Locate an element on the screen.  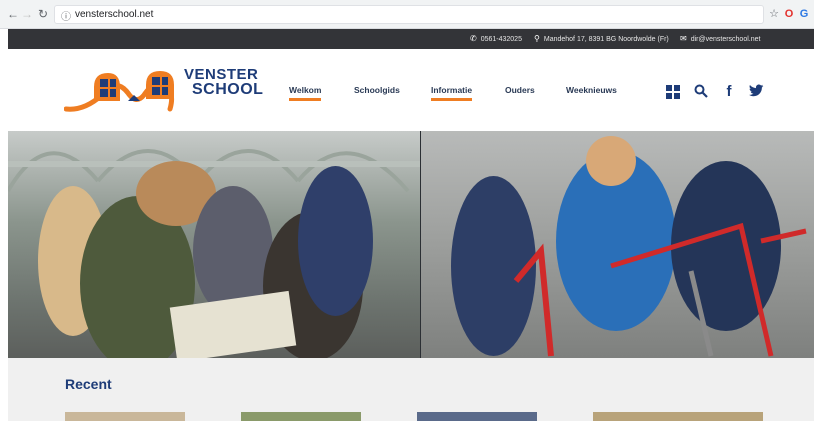
browser-toolbar: ← → ↻ ⓘ vensterschool.net ☆ O G is located at coordinates (407, 14).